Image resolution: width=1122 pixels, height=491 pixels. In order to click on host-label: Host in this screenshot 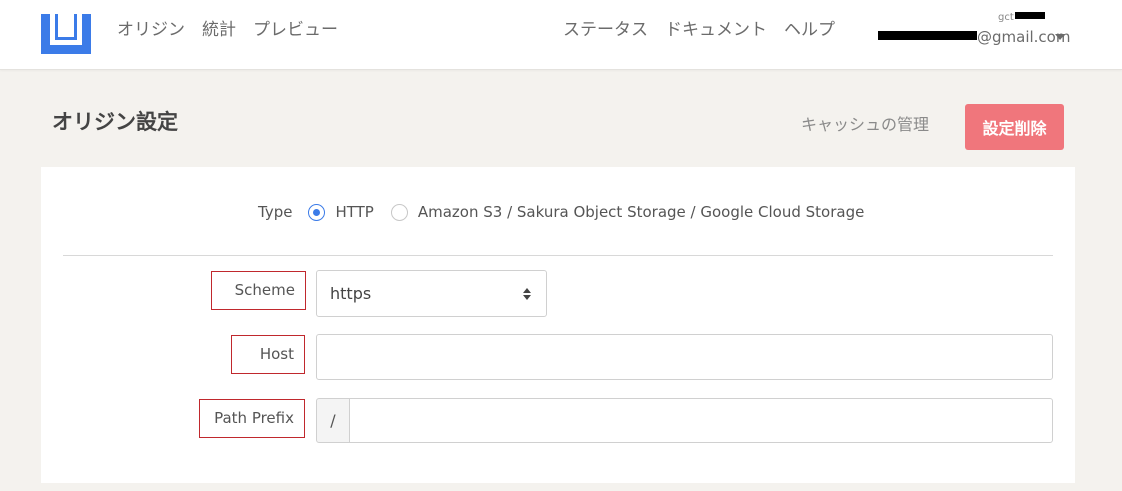, I will do `click(268, 354)`.